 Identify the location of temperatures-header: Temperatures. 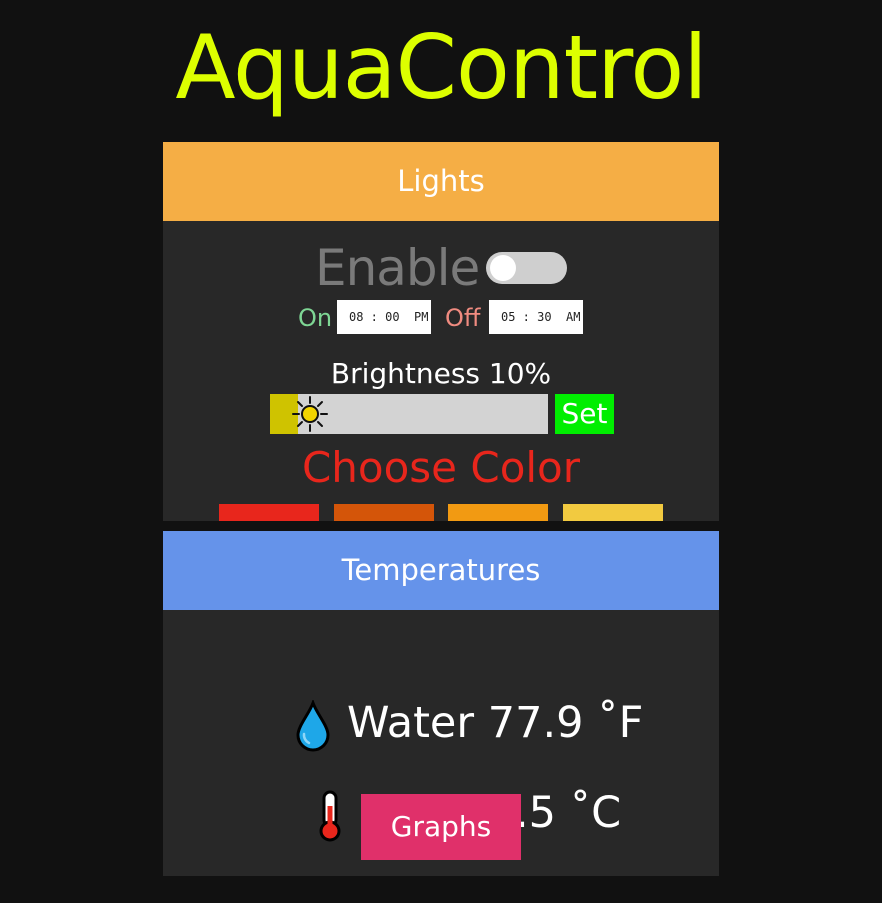
(441, 570).